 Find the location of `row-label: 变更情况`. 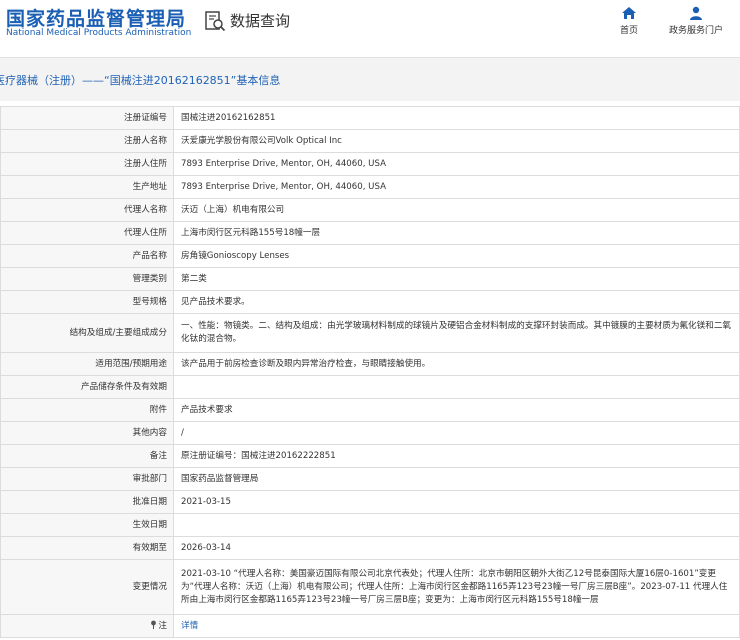

row-label: 变更情况 is located at coordinates (87, 587).